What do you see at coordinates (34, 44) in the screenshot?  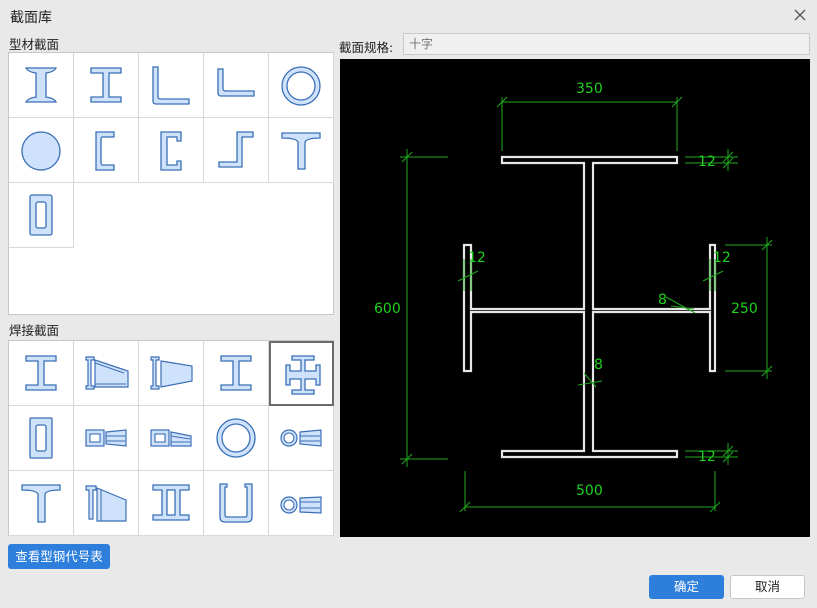 I see `profile-section-label: 型材截面` at bounding box center [34, 44].